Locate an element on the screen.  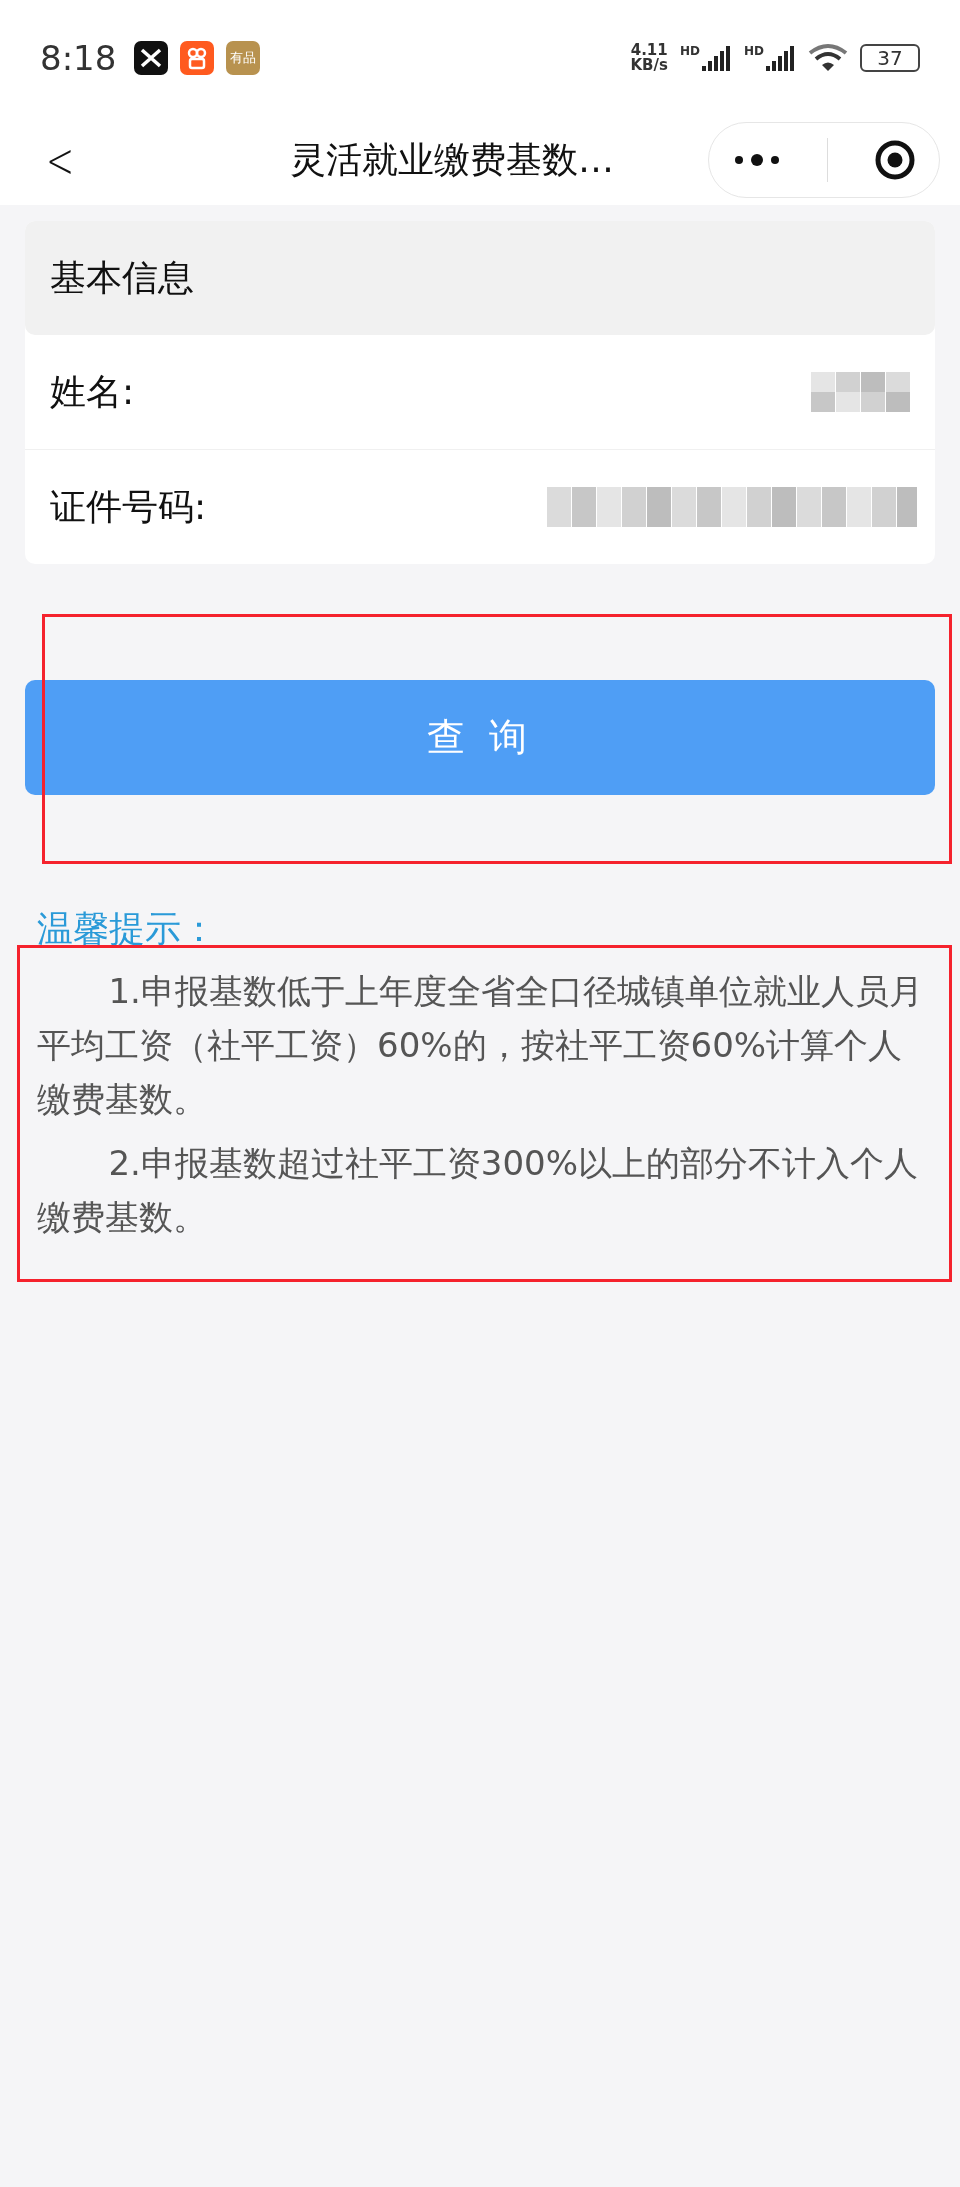
status-time: 8:18 is located at coordinates (78, 57).